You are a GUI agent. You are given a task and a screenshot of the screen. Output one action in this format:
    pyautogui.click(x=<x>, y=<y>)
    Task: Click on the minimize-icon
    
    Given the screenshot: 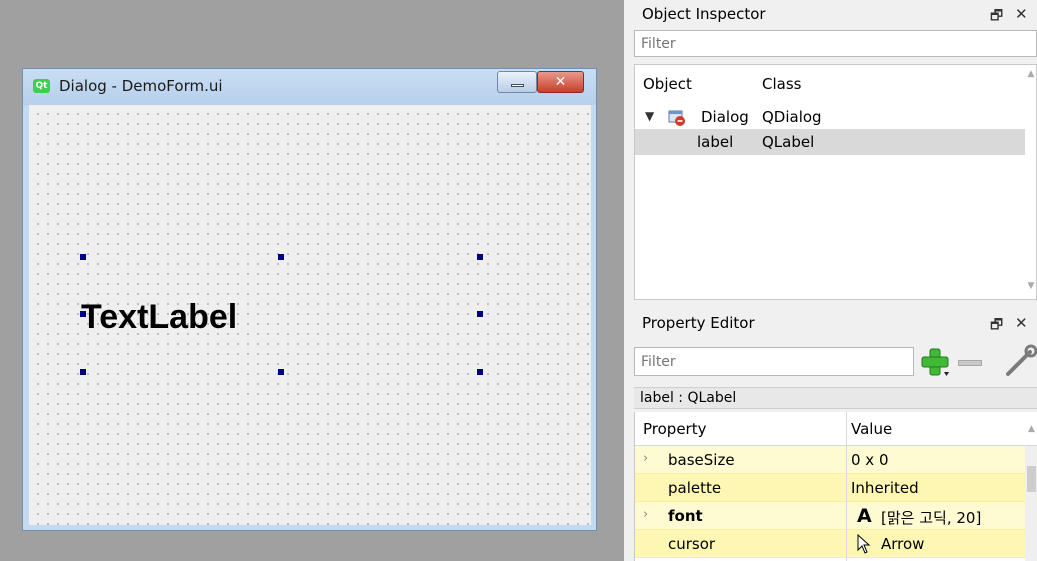 What is the action you would take?
    pyautogui.click(x=517, y=85)
    